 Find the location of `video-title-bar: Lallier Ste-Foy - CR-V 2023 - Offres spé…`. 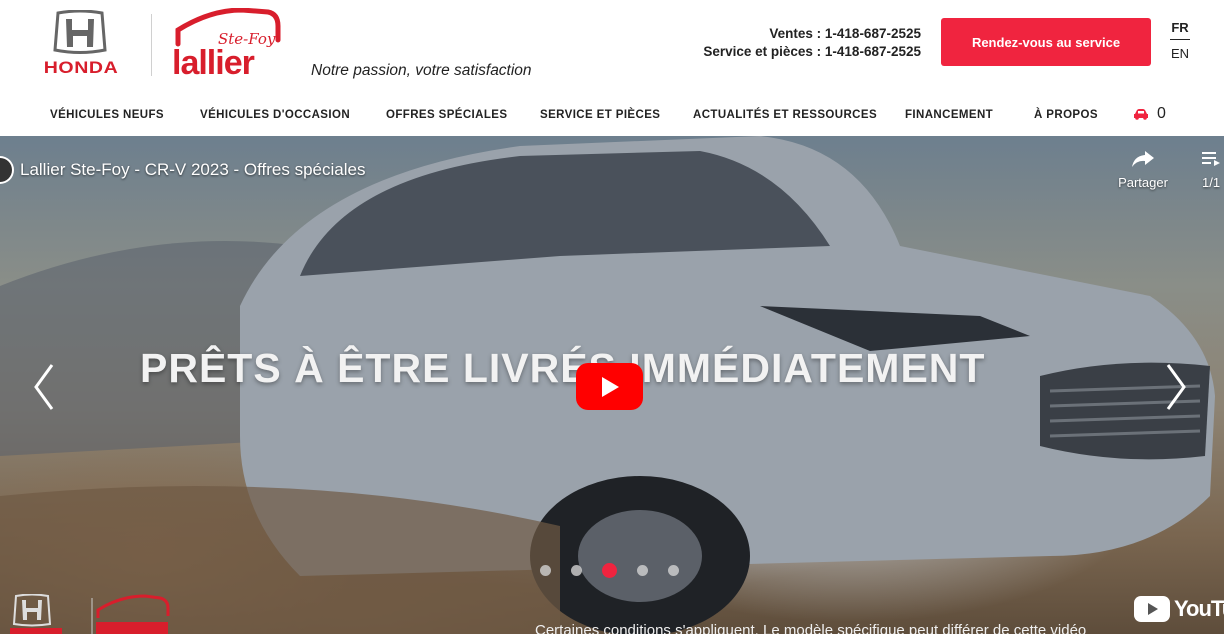

video-title-bar: Lallier Ste-Foy - CR-V 2023 - Offres spé… is located at coordinates (182, 170).